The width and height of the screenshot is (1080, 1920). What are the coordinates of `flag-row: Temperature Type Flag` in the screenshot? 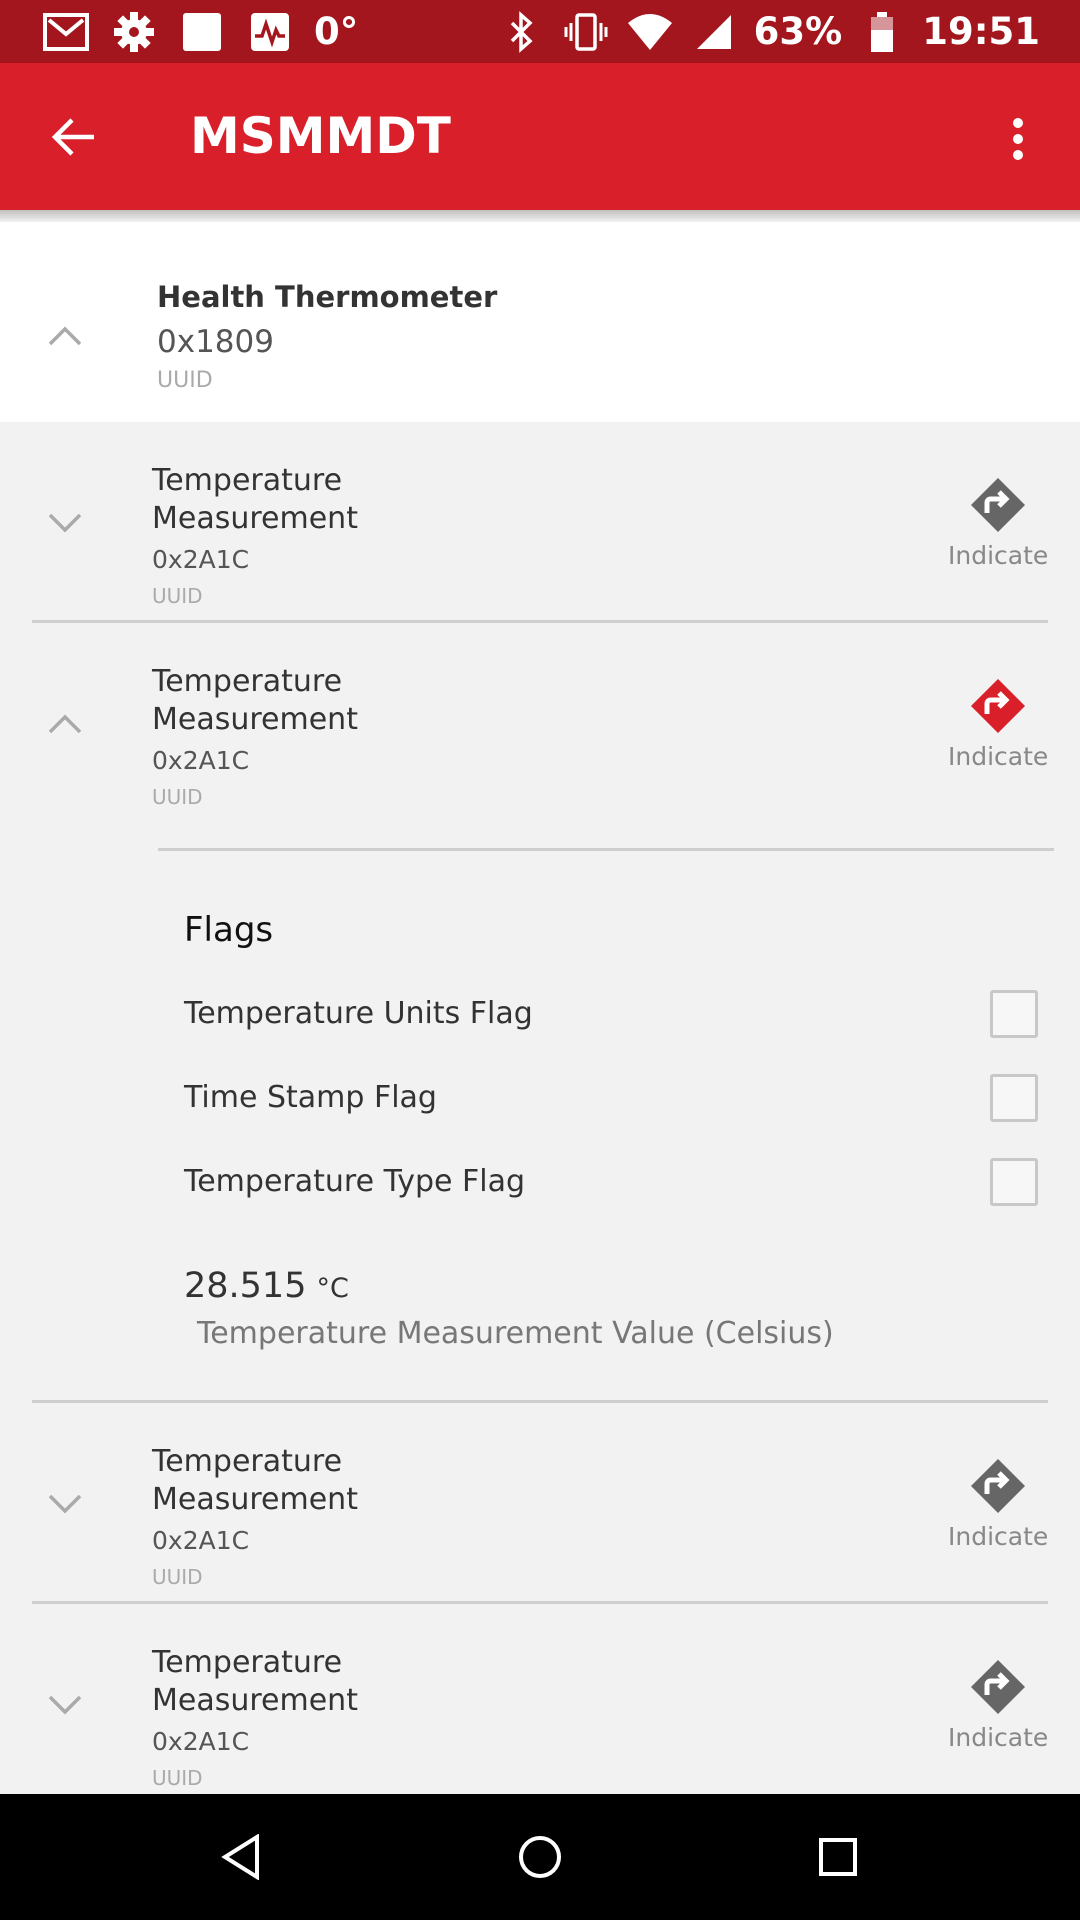 It's located at (611, 1184).